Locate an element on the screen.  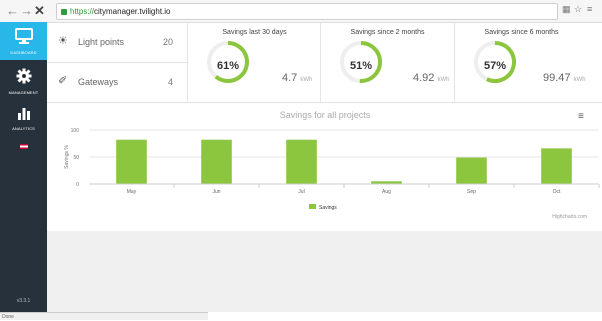
forward-arrow-icon: → is located at coordinates (26, 11).